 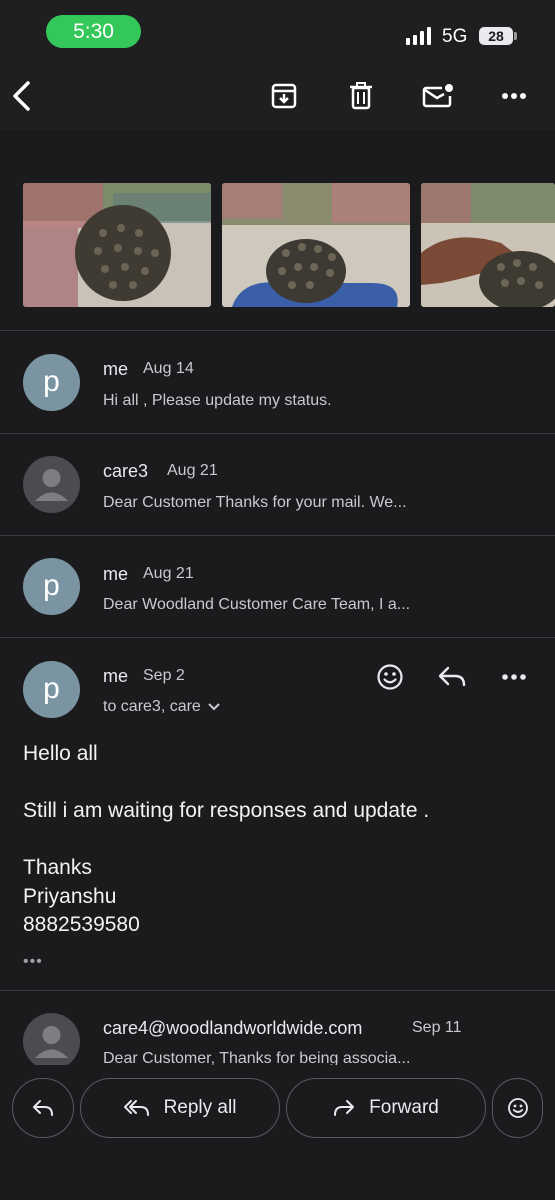 What do you see at coordinates (164, 675) in the screenshot?
I see `message-date: Sep 2` at bounding box center [164, 675].